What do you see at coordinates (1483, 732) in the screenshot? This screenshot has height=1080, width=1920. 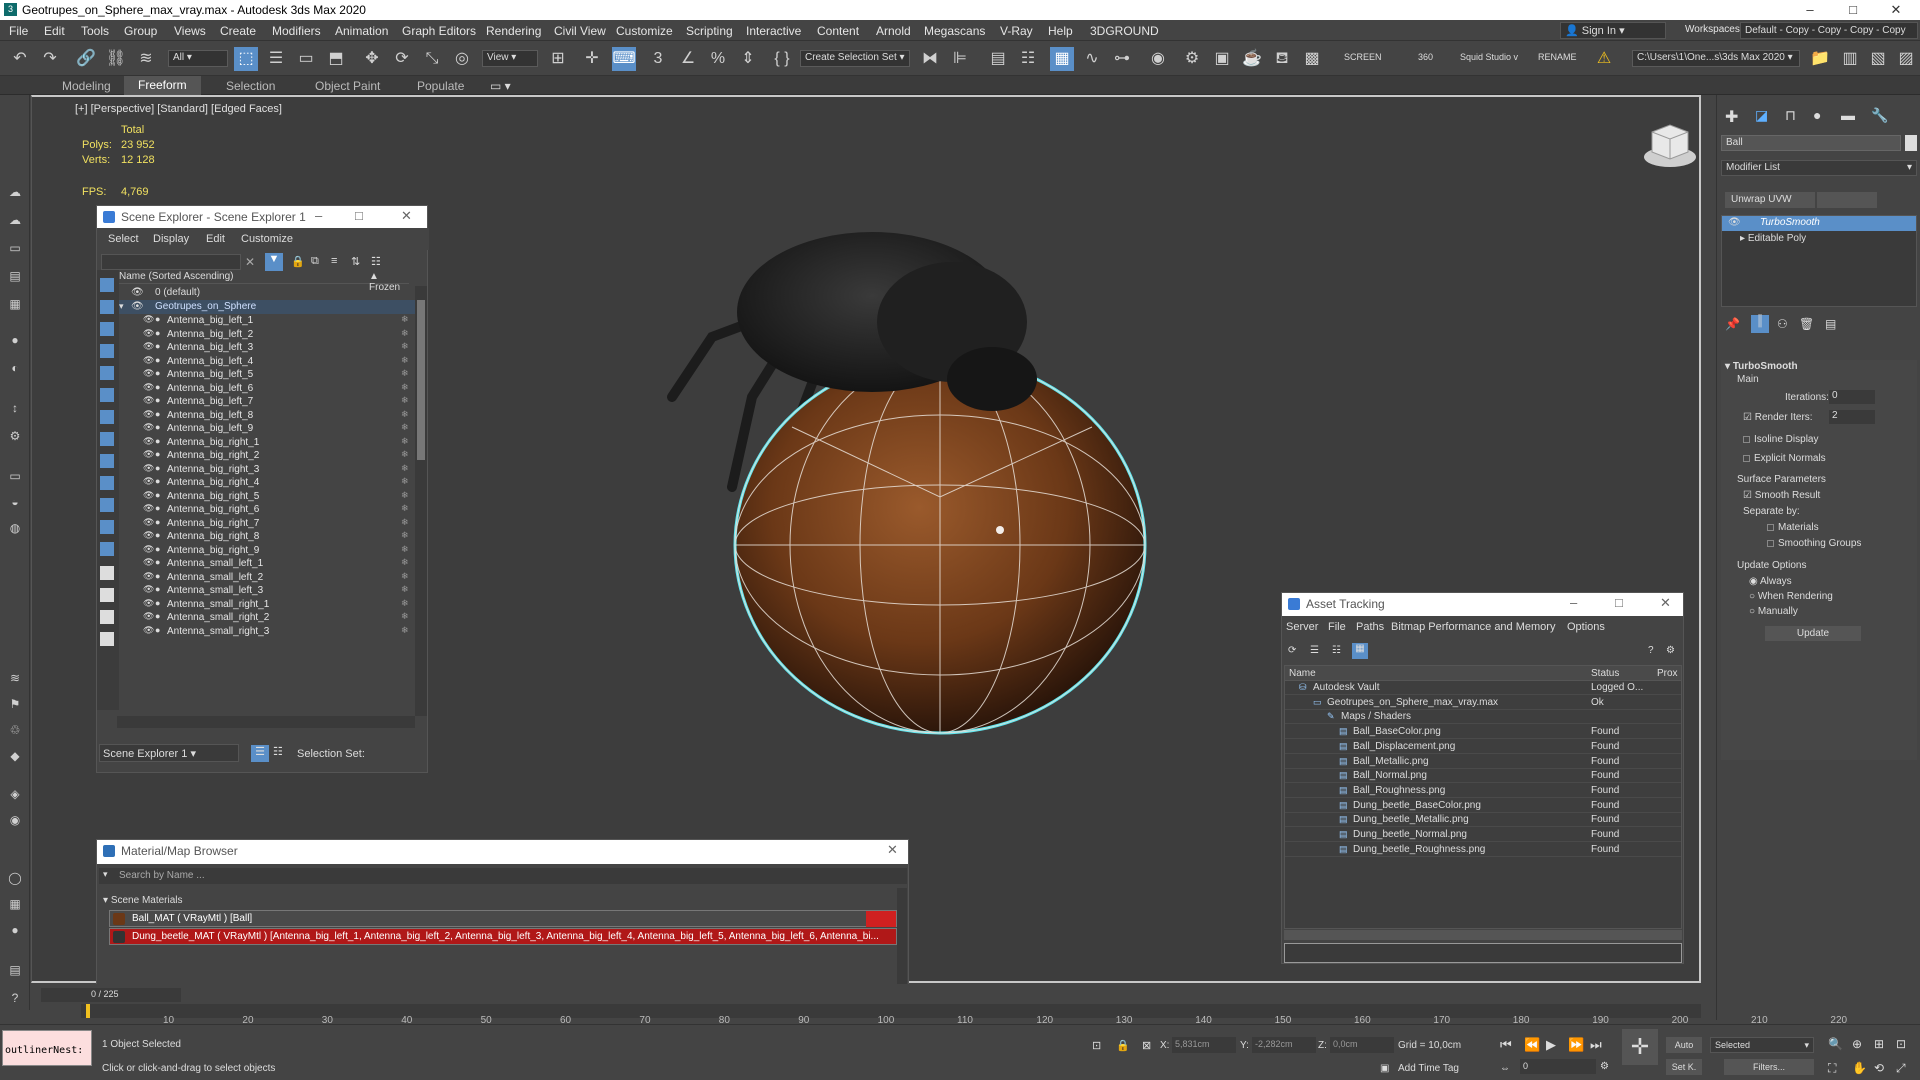 I see `asset-row: ▤ Ball_BaseColor.png Found` at bounding box center [1483, 732].